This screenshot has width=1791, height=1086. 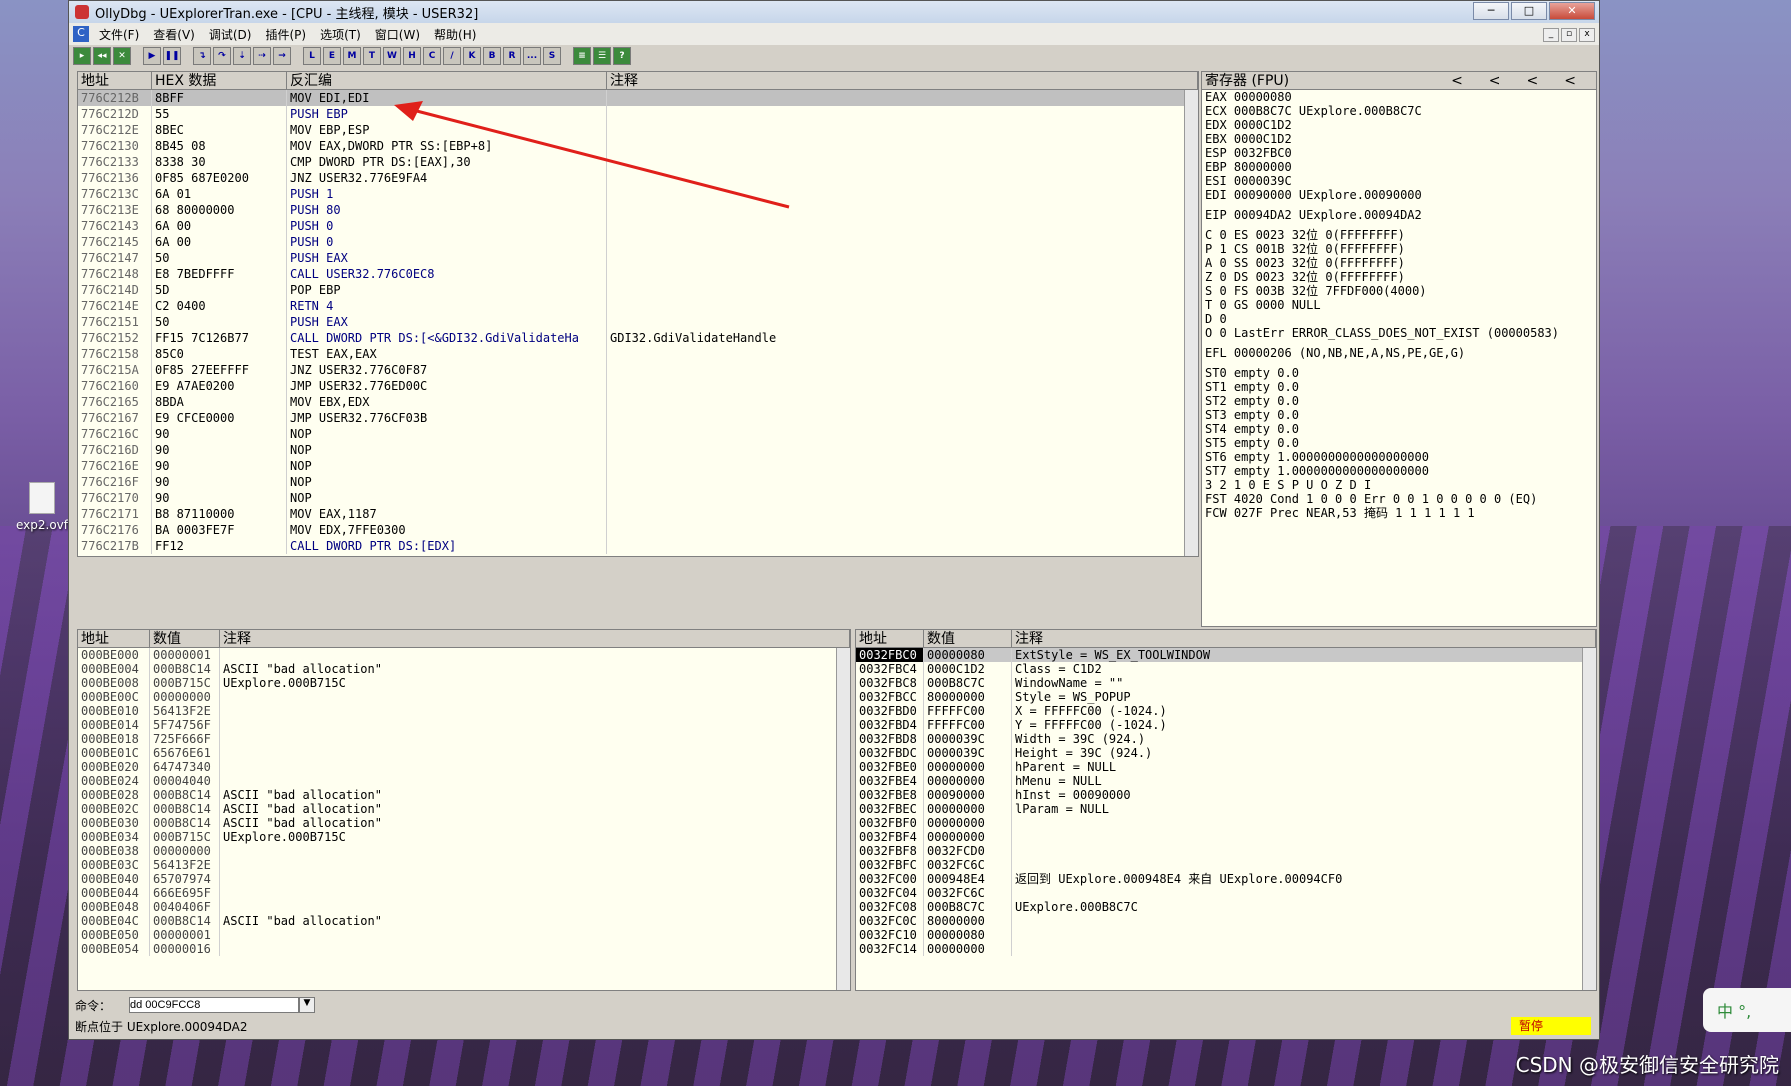 I want to click on close-process-icon: ✕, so click(x=122, y=56).